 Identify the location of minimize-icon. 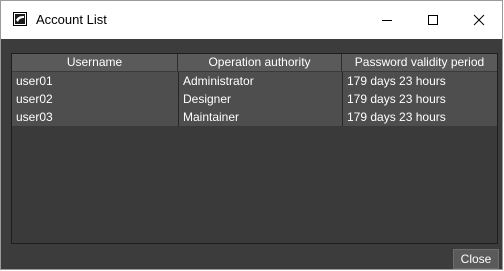
(387, 20).